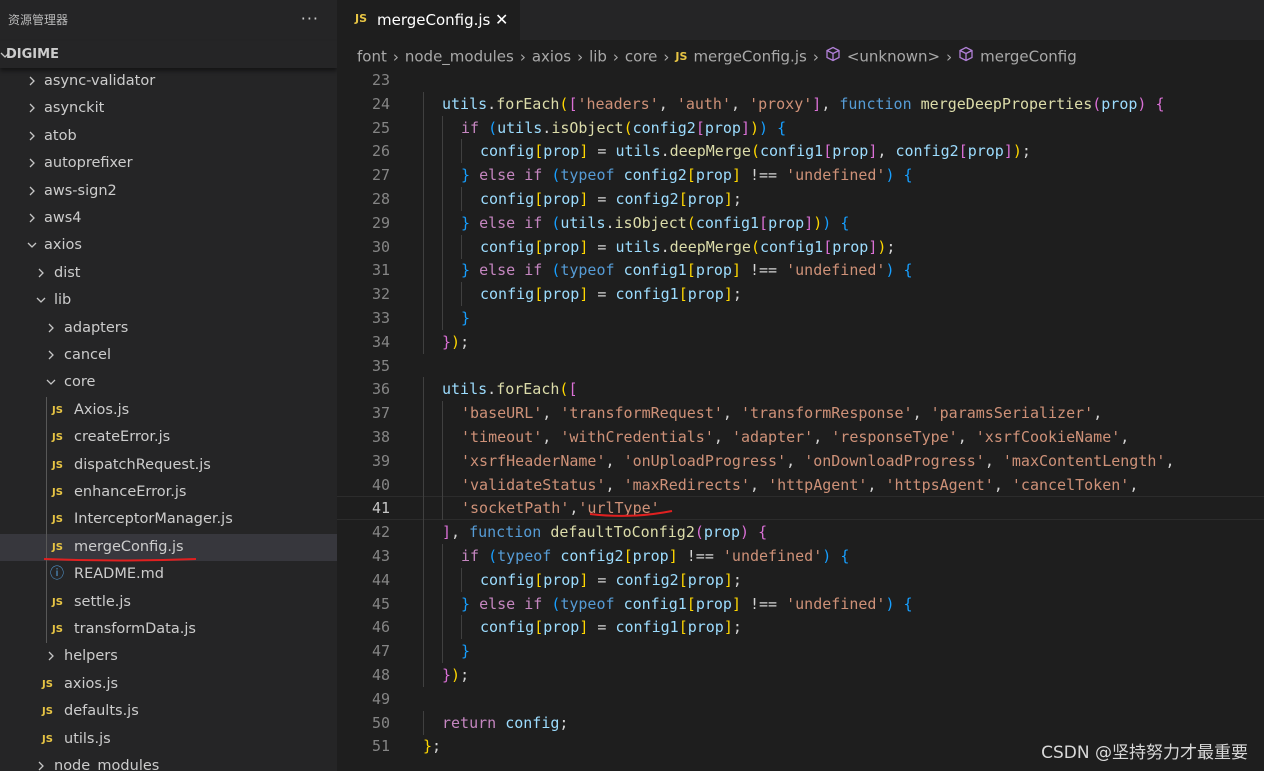 This screenshot has height=771, width=1264. What do you see at coordinates (800, 341) in the screenshot?
I see `code-line: 34});` at bounding box center [800, 341].